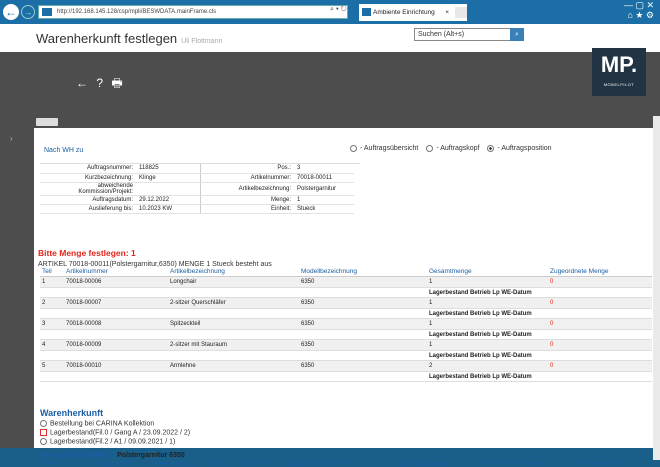 This screenshot has width=660, height=467. I want to click on view-option-label: - Auftragskopf, so click(458, 149).